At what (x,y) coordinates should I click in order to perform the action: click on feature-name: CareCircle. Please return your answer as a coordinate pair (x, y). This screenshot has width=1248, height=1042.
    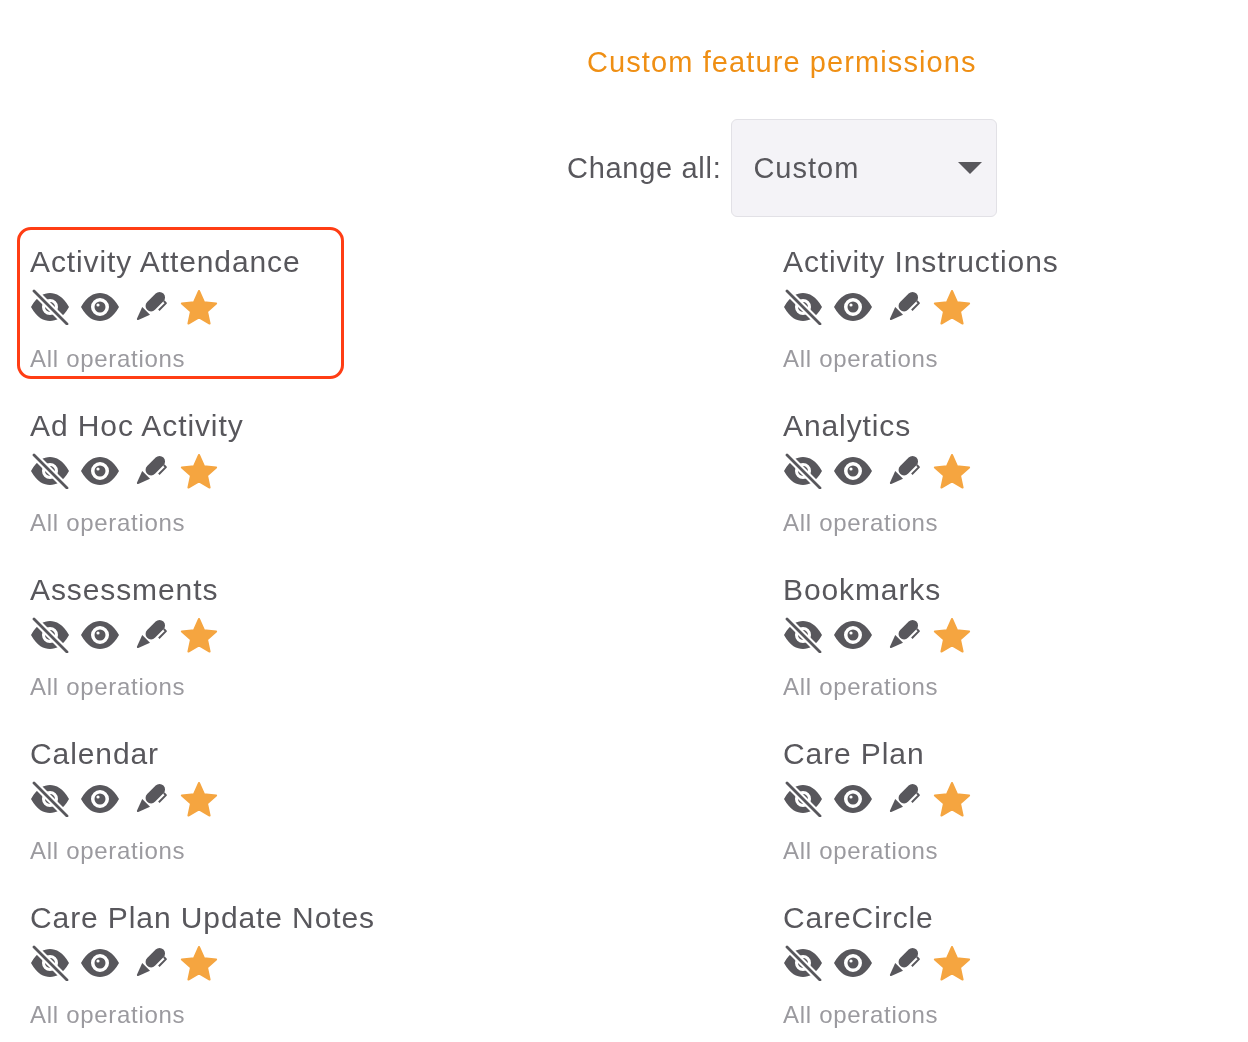
    Looking at the image, I should click on (859, 918).